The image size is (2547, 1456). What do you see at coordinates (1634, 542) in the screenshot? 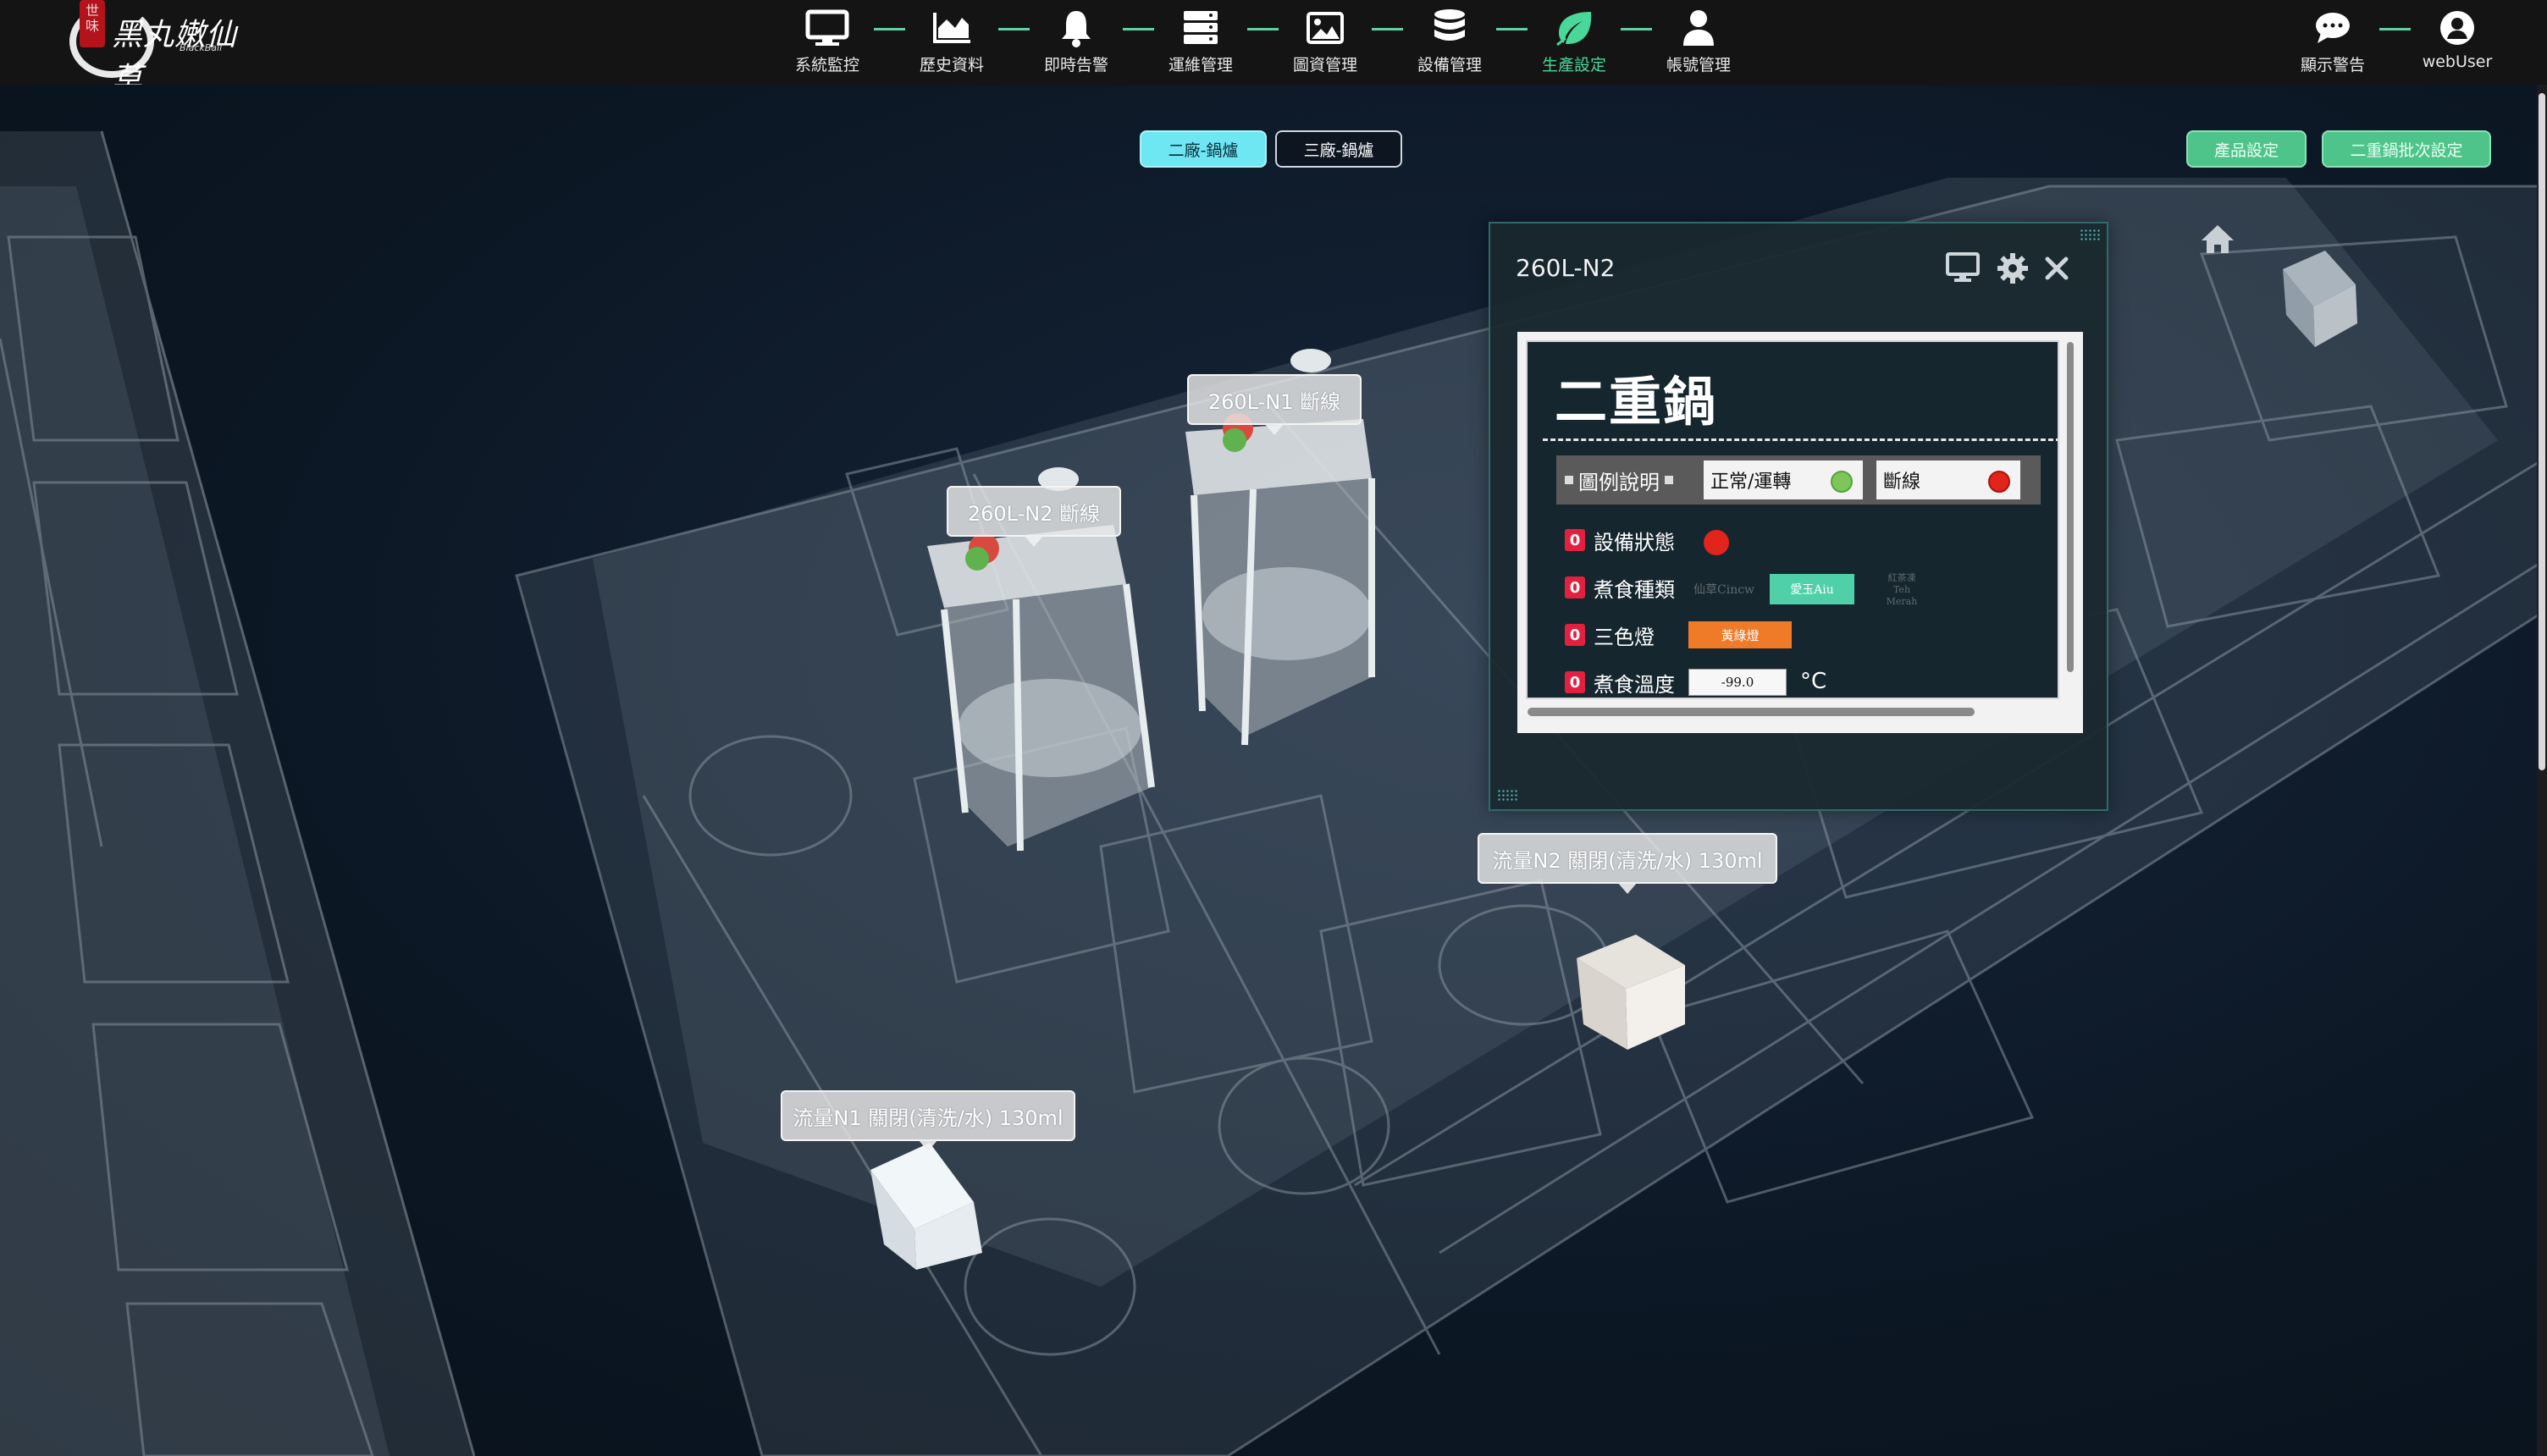
I see `row-label: 設備狀態` at bounding box center [1634, 542].